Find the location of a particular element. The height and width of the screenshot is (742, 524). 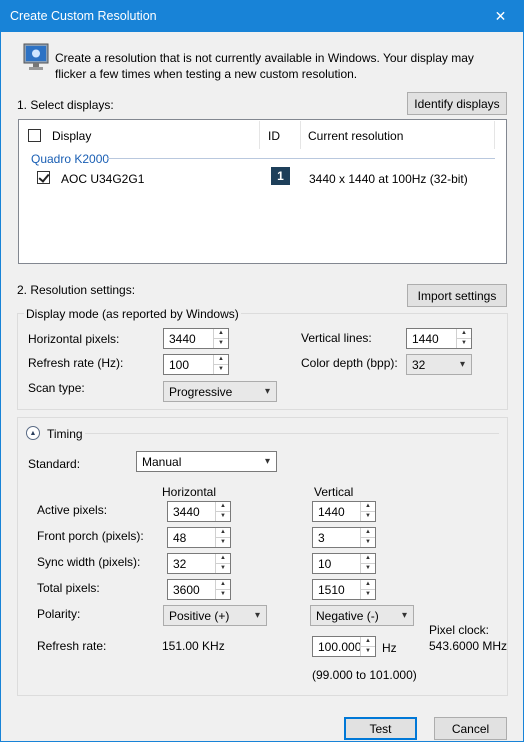

polarity-v-select: Negative (-) ▾ is located at coordinates (362, 615).